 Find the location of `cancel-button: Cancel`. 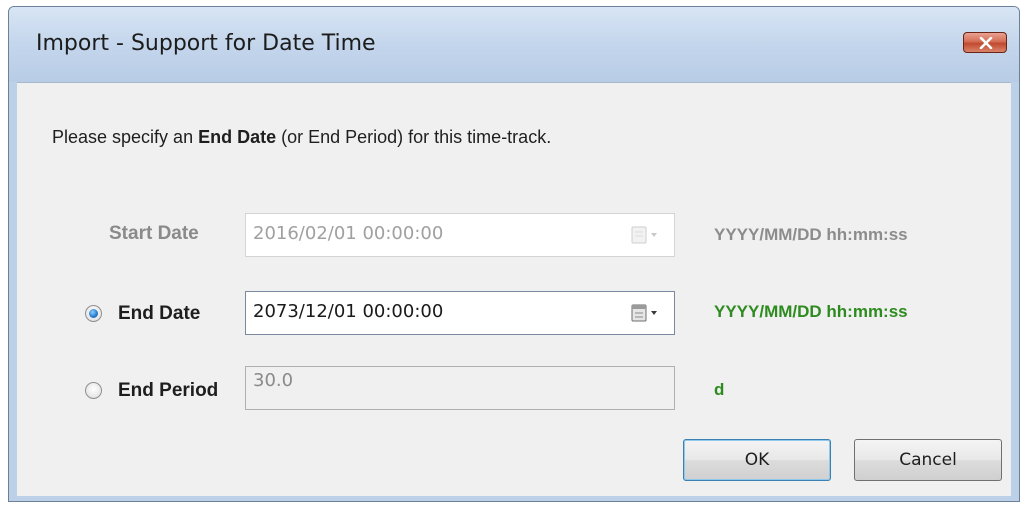

cancel-button: Cancel is located at coordinates (928, 460).